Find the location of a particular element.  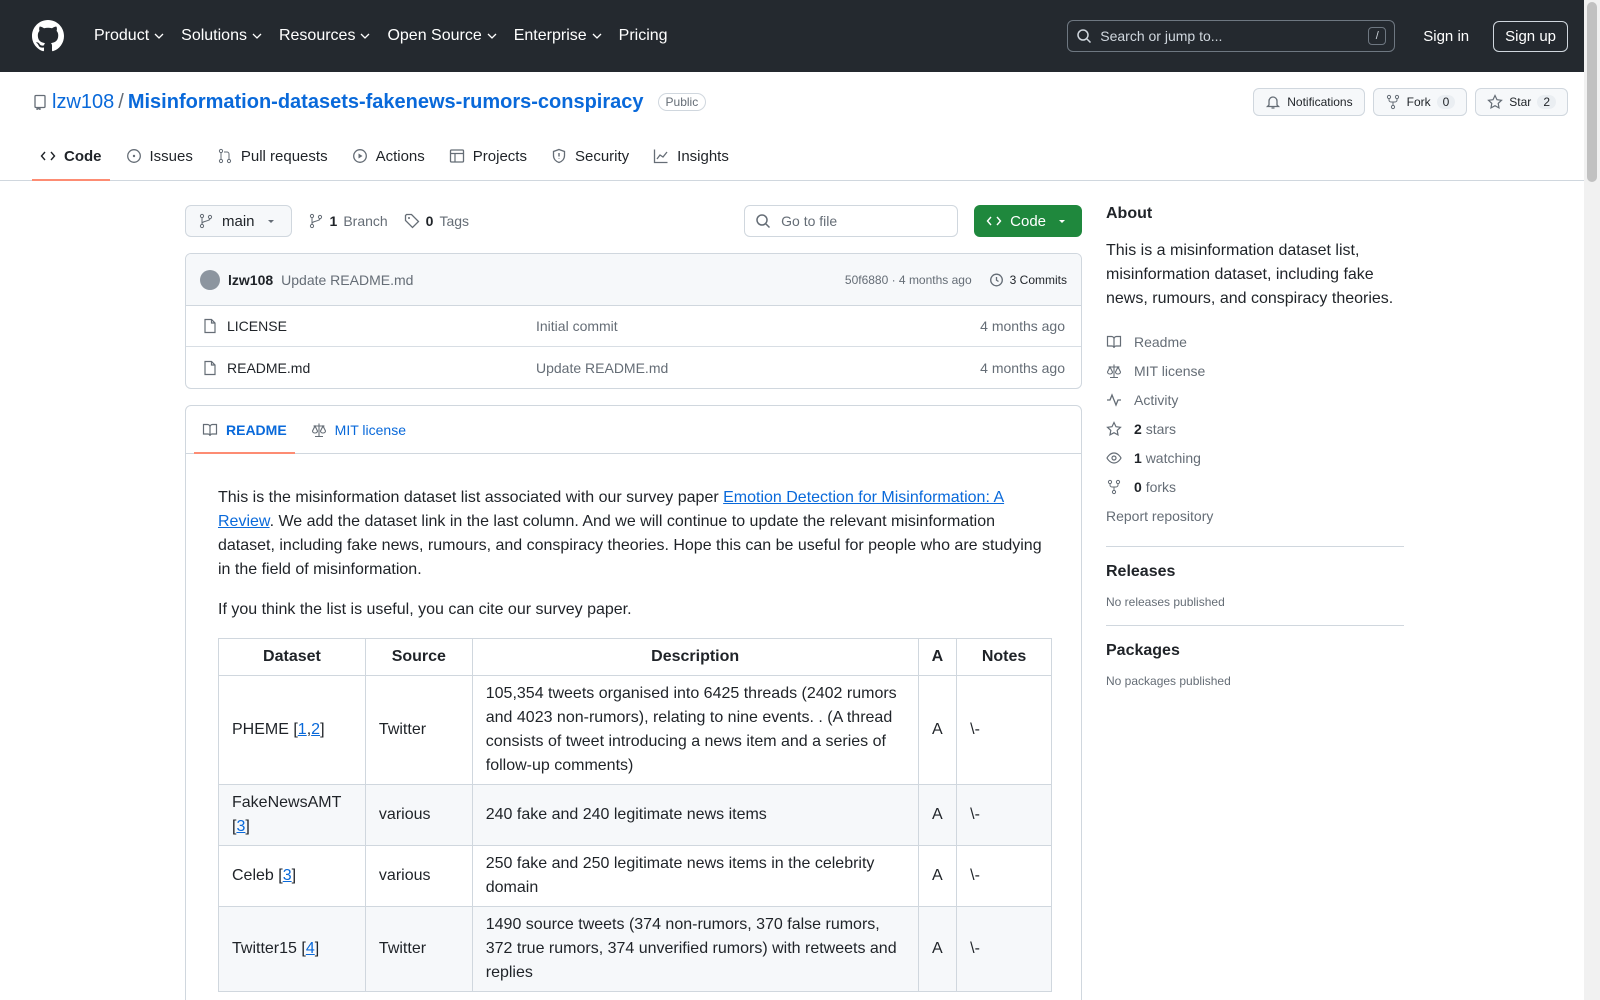

reference-link: 2 is located at coordinates (315, 729).